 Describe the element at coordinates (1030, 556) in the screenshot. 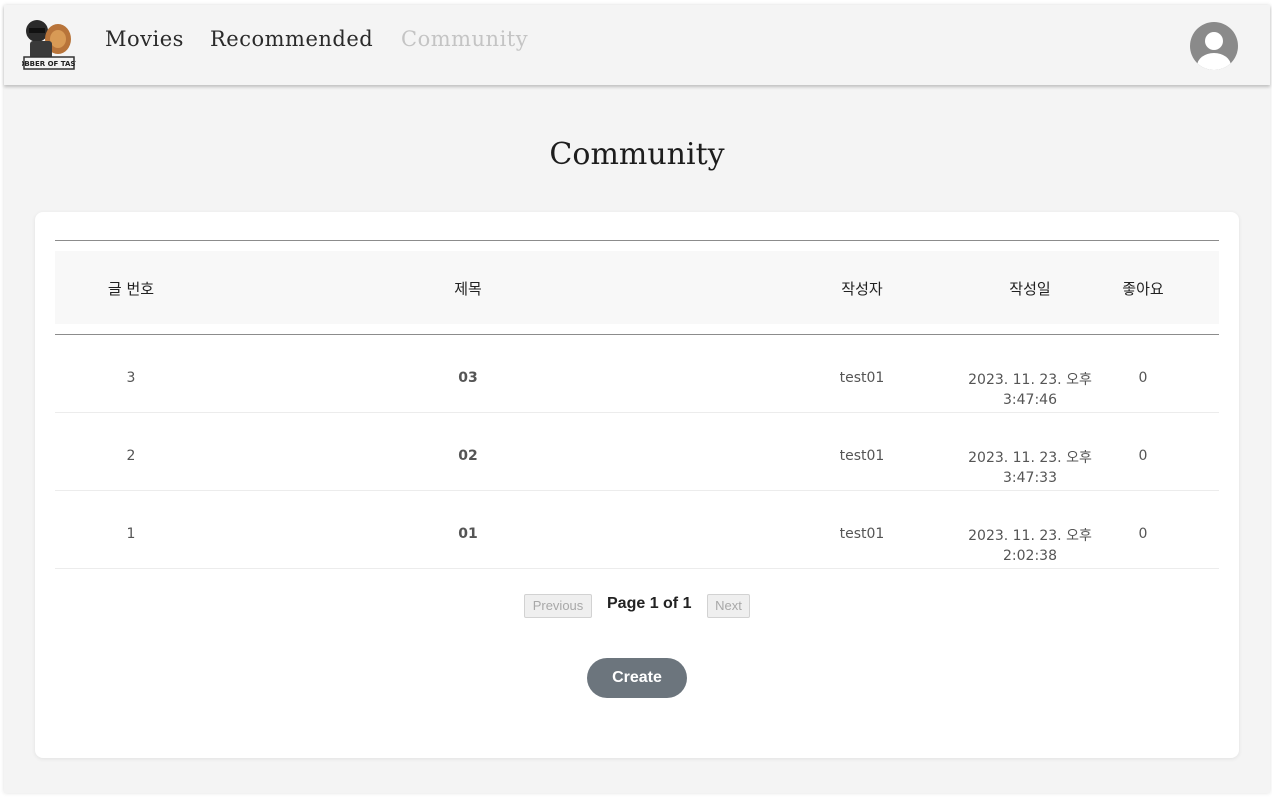

I see `post-date-line2: 2:02:38` at that location.